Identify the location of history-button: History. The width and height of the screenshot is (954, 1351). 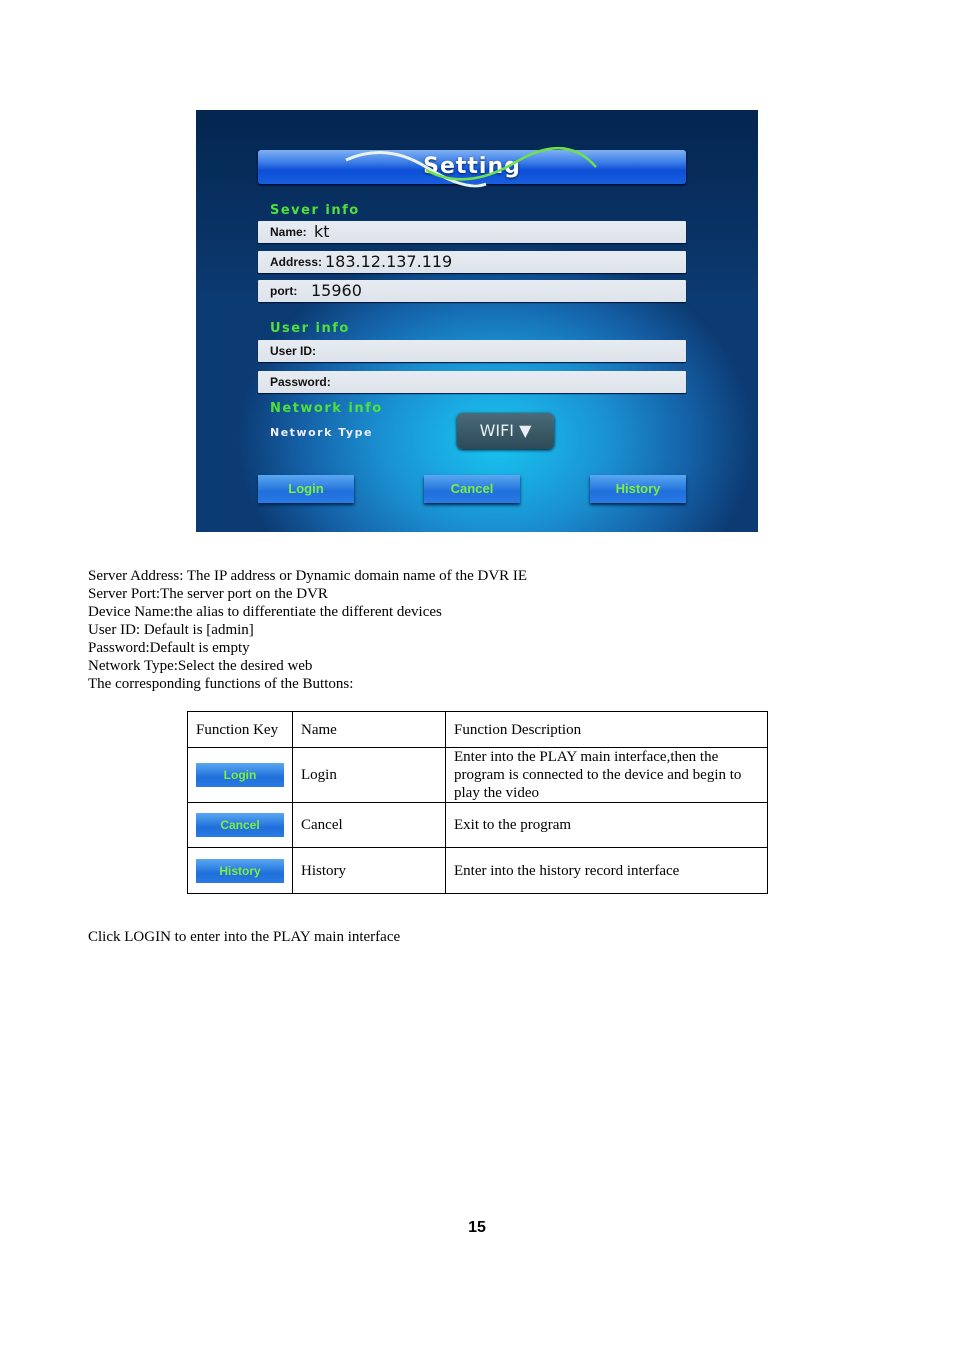
(638, 489).